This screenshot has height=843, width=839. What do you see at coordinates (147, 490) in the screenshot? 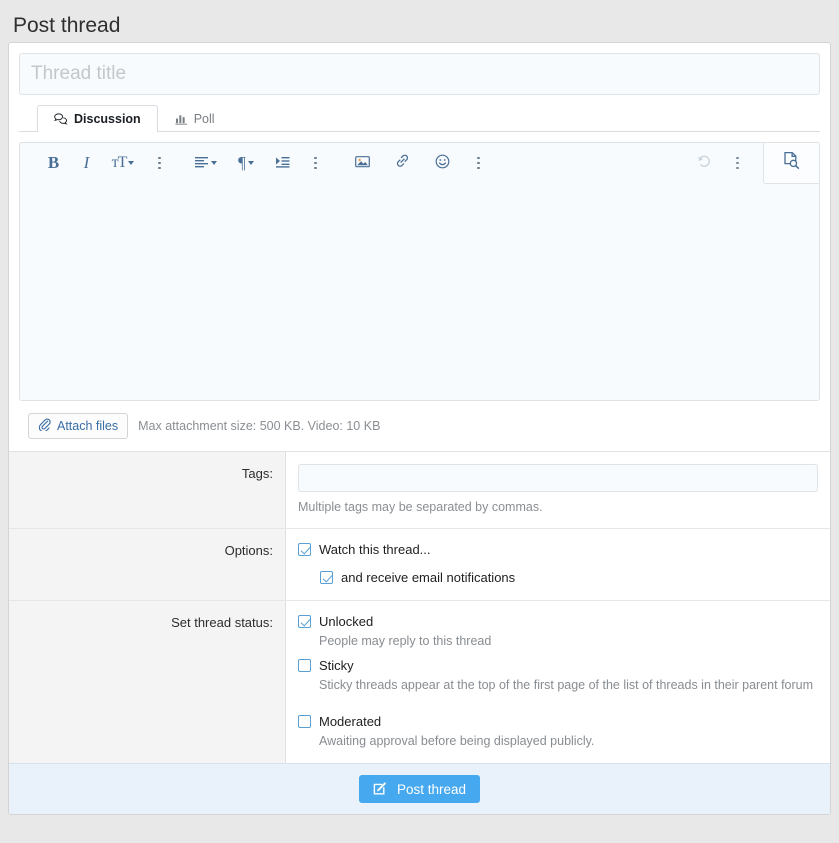
I see `tags-label: Tags:` at bounding box center [147, 490].